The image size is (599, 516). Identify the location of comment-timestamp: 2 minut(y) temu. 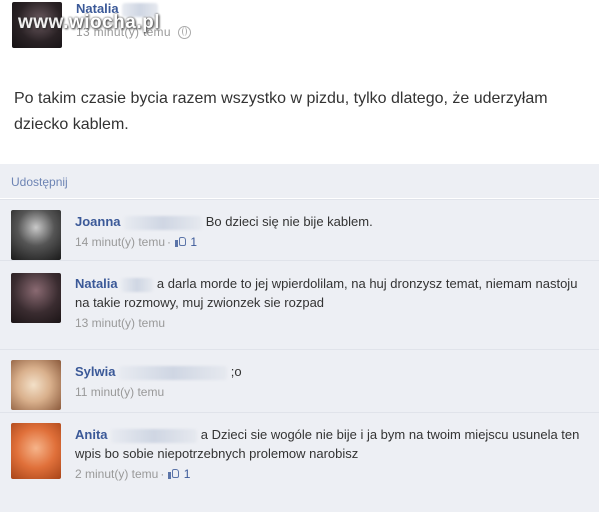
(116, 474).